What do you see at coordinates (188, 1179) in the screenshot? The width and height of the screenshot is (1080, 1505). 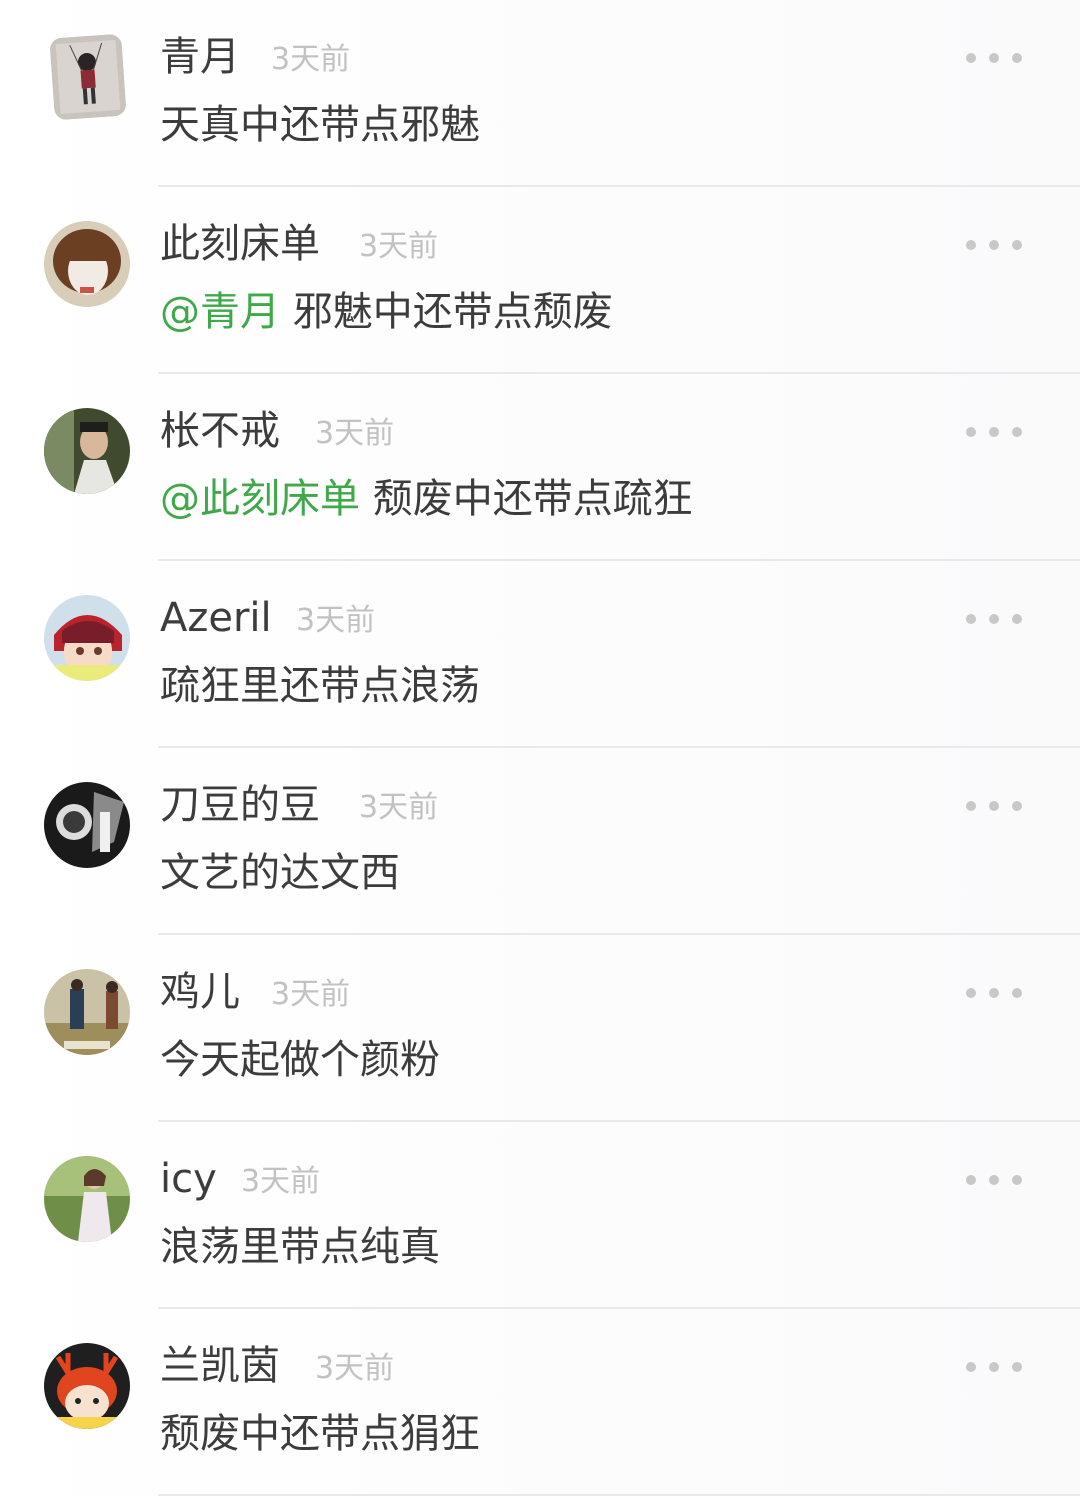 I see `username: icy` at bounding box center [188, 1179].